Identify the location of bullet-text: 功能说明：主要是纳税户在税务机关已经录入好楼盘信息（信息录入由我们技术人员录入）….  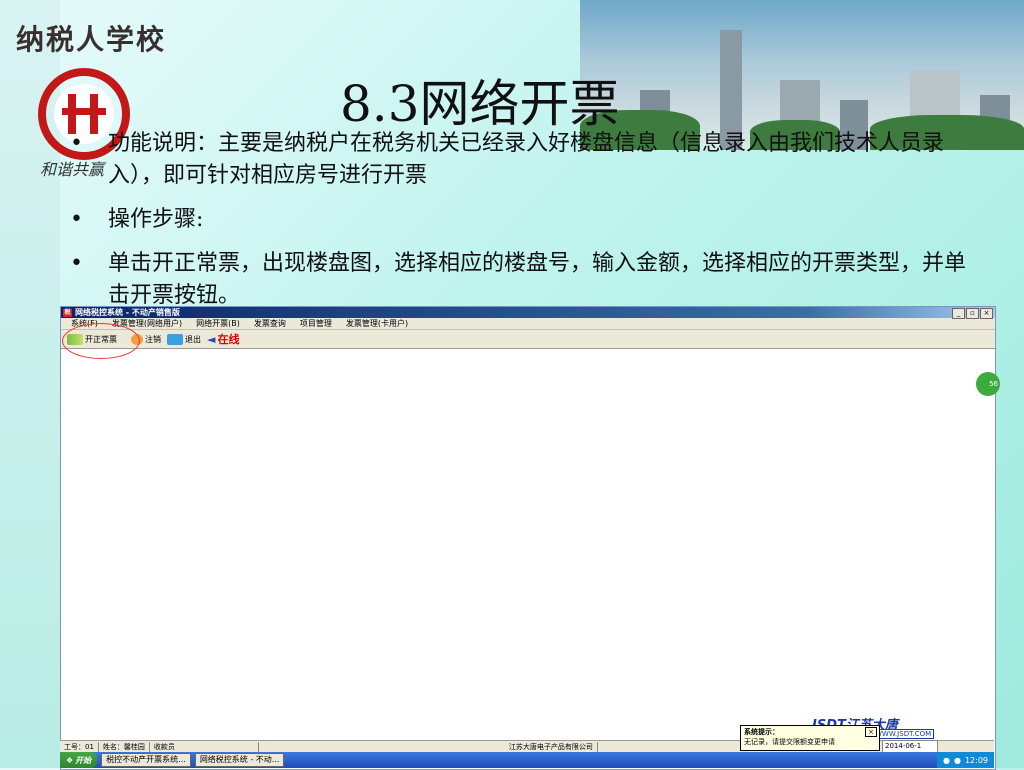
(526, 159).